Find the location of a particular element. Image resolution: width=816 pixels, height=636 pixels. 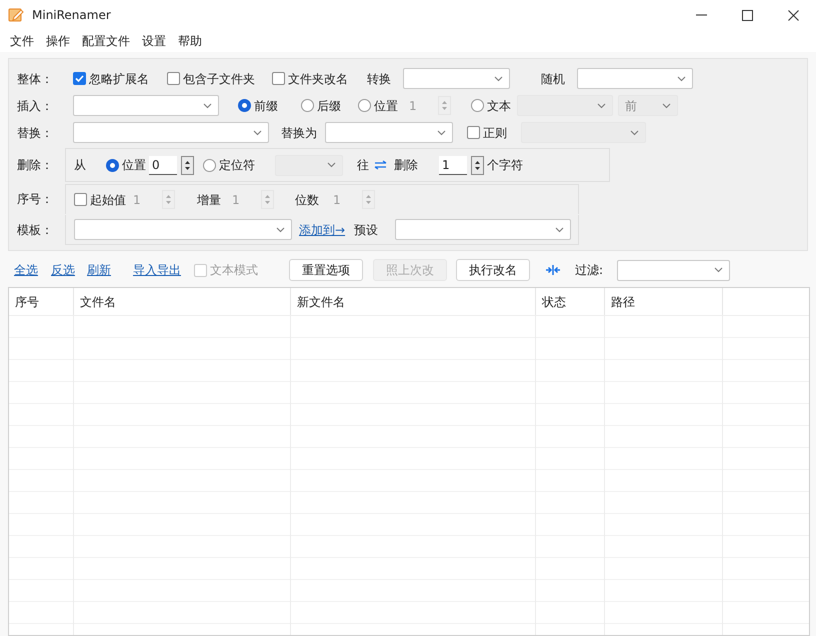

field-label: 增量 is located at coordinates (209, 200).